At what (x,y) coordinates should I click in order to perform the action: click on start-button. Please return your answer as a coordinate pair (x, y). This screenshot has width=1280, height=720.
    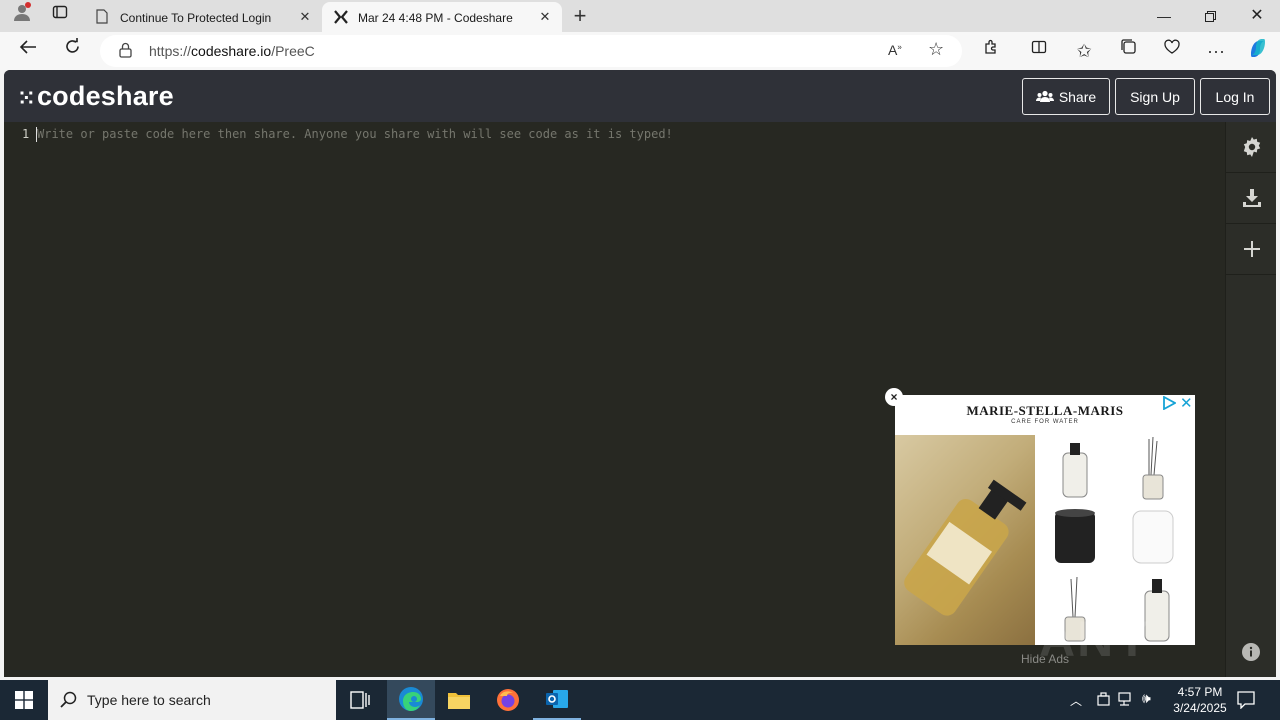
    Looking at the image, I should click on (24, 700).